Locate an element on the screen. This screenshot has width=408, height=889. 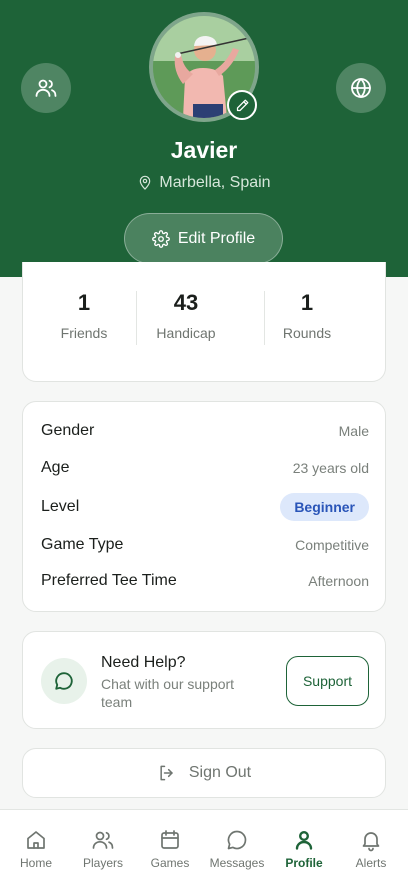
location-text: Marbella, Spain is located at coordinates (215, 182).